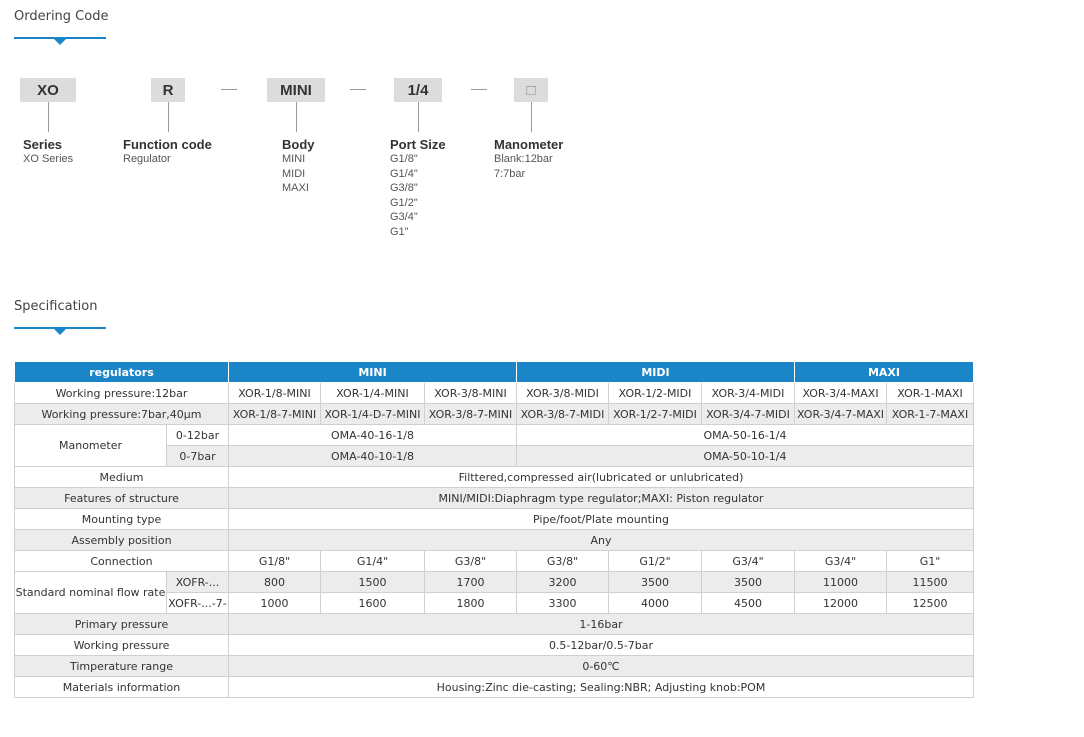 The image size is (1084, 737). What do you see at coordinates (90, 592) in the screenshot?
I see `row-label: Standard nominal flow rate` at bounding box center [90, 592].